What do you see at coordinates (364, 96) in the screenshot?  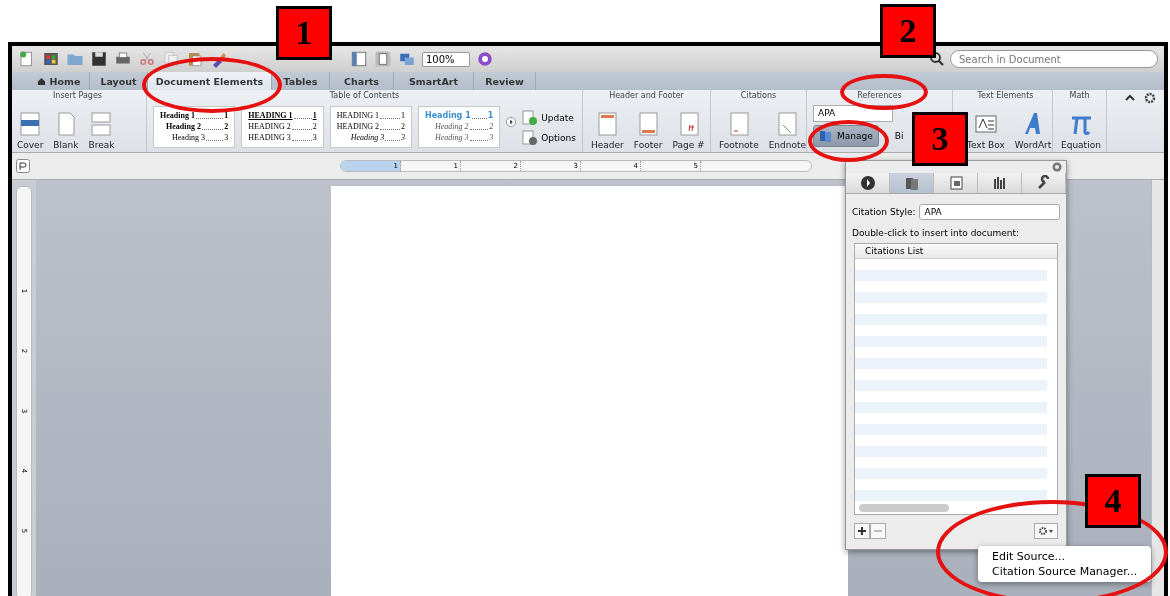 I see `group-title: Table of Contents` at bounding box center [364, 96].